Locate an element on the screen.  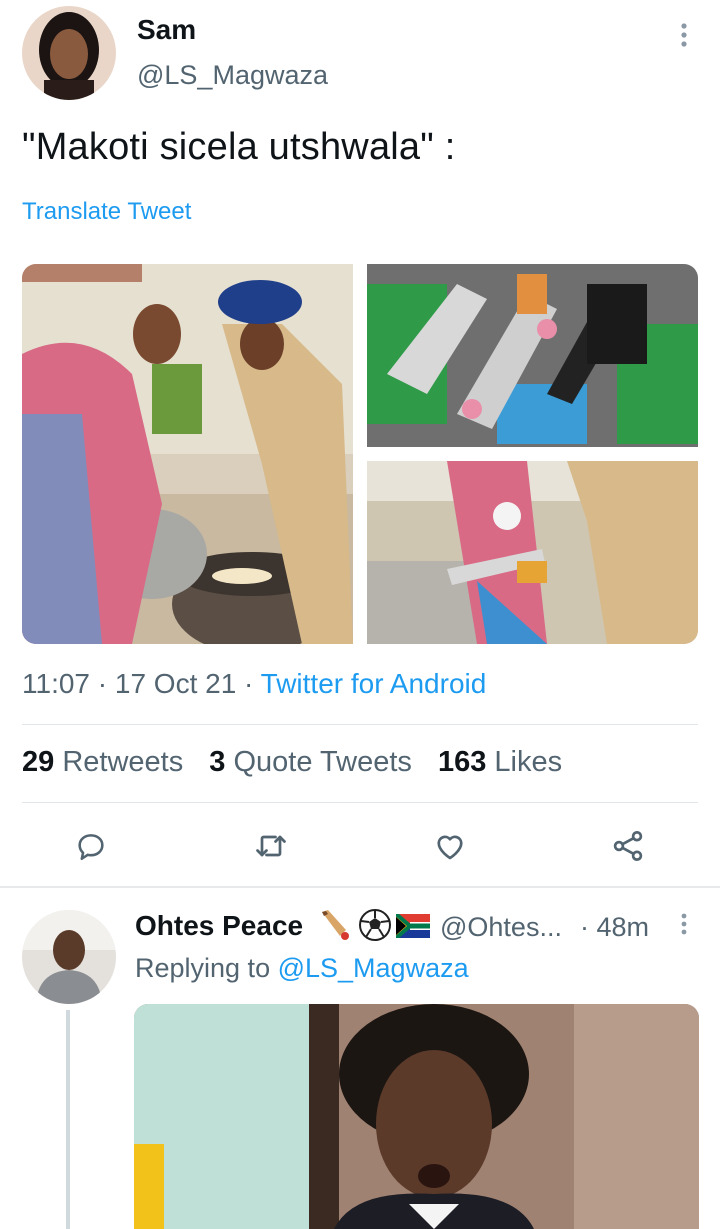
replying-to: Replying to @LS_Magwaza is located at coordinates (302, 968).